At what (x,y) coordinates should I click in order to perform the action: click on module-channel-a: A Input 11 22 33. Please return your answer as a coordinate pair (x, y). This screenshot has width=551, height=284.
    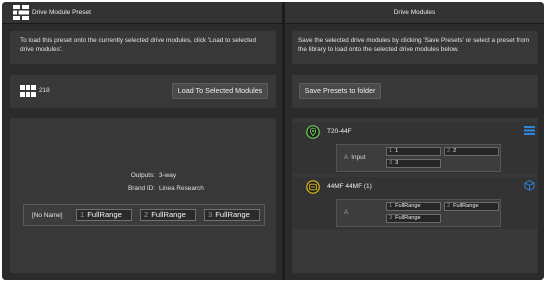
    Looking at the image, I should click on (418, 158).